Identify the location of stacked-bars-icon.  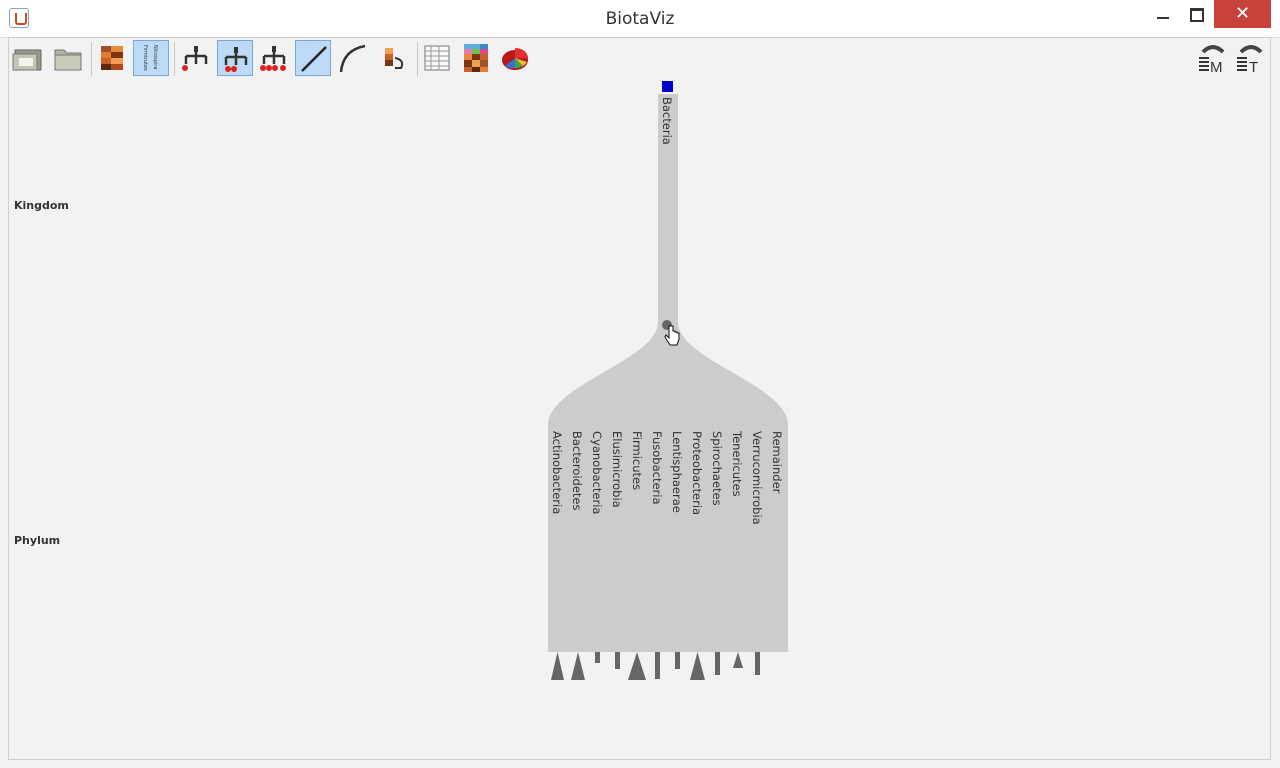
(112, 58).